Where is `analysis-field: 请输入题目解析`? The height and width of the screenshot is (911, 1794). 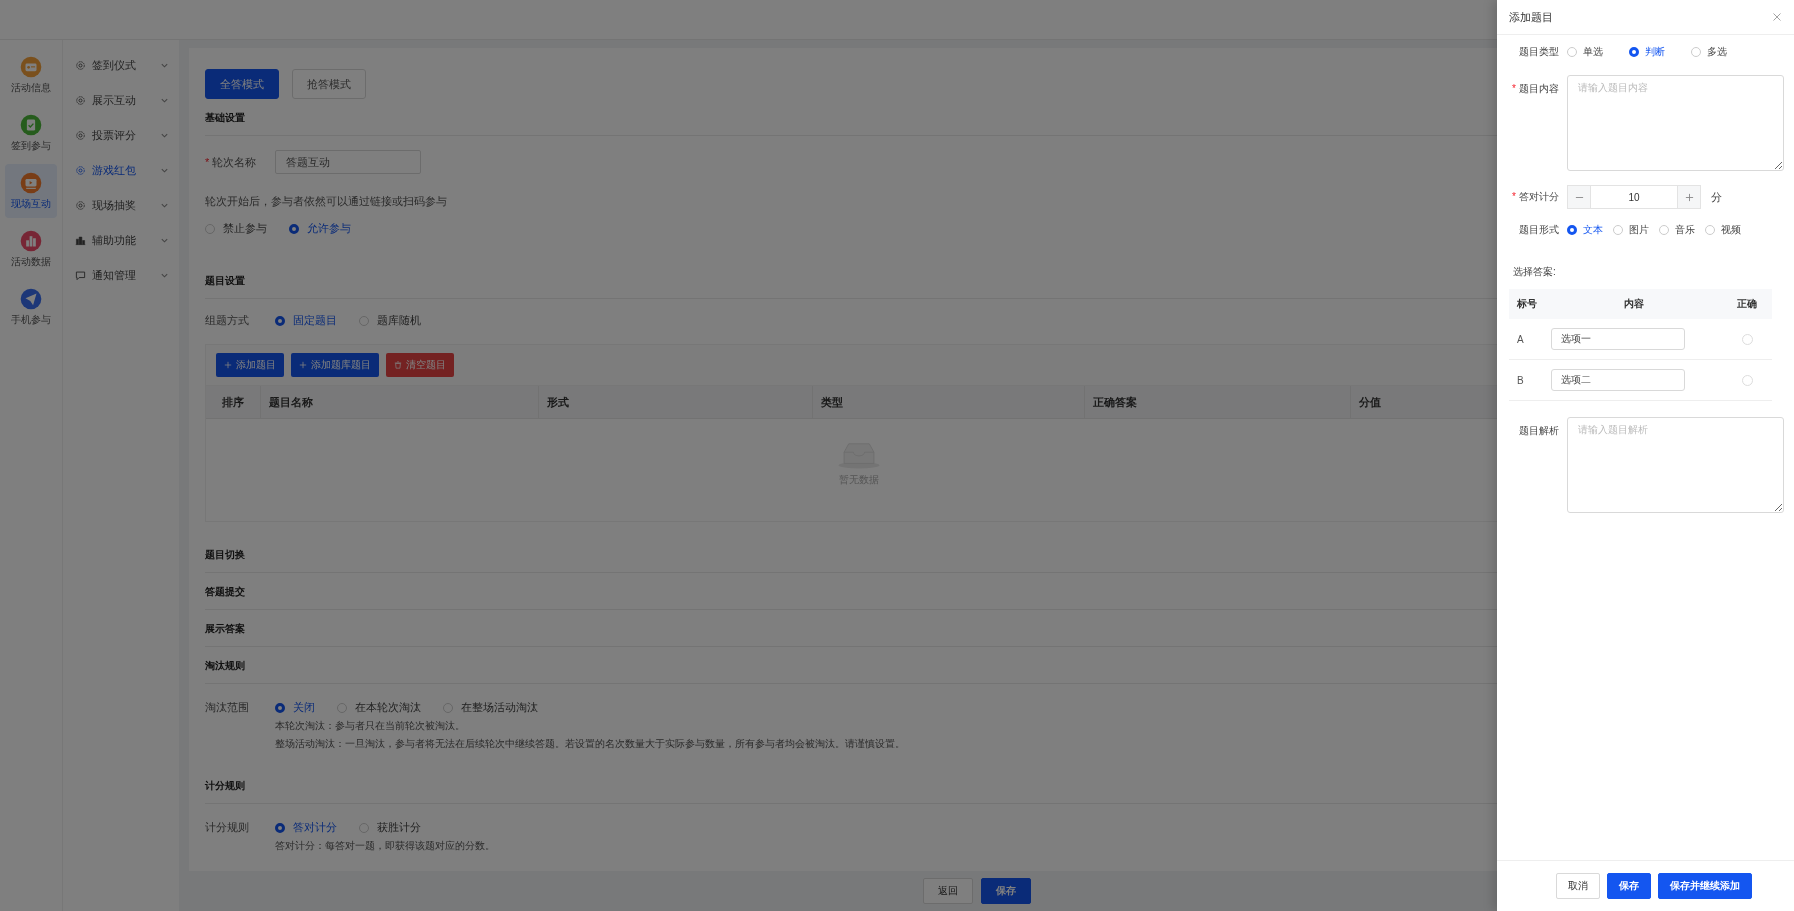
analysis-field: 请输入题目解析 is located at coordinates (1675, 465).